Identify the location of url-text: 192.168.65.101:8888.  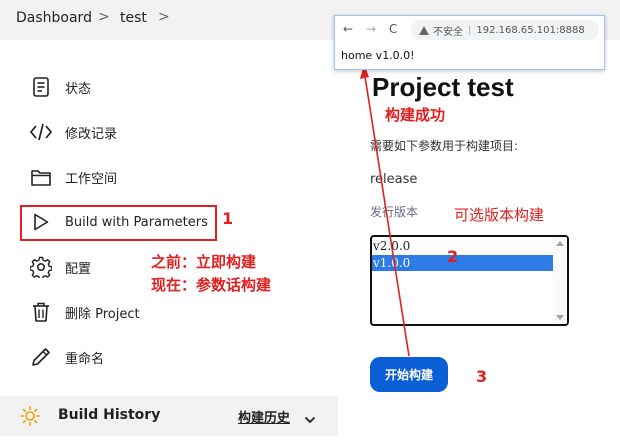
(530, 30).